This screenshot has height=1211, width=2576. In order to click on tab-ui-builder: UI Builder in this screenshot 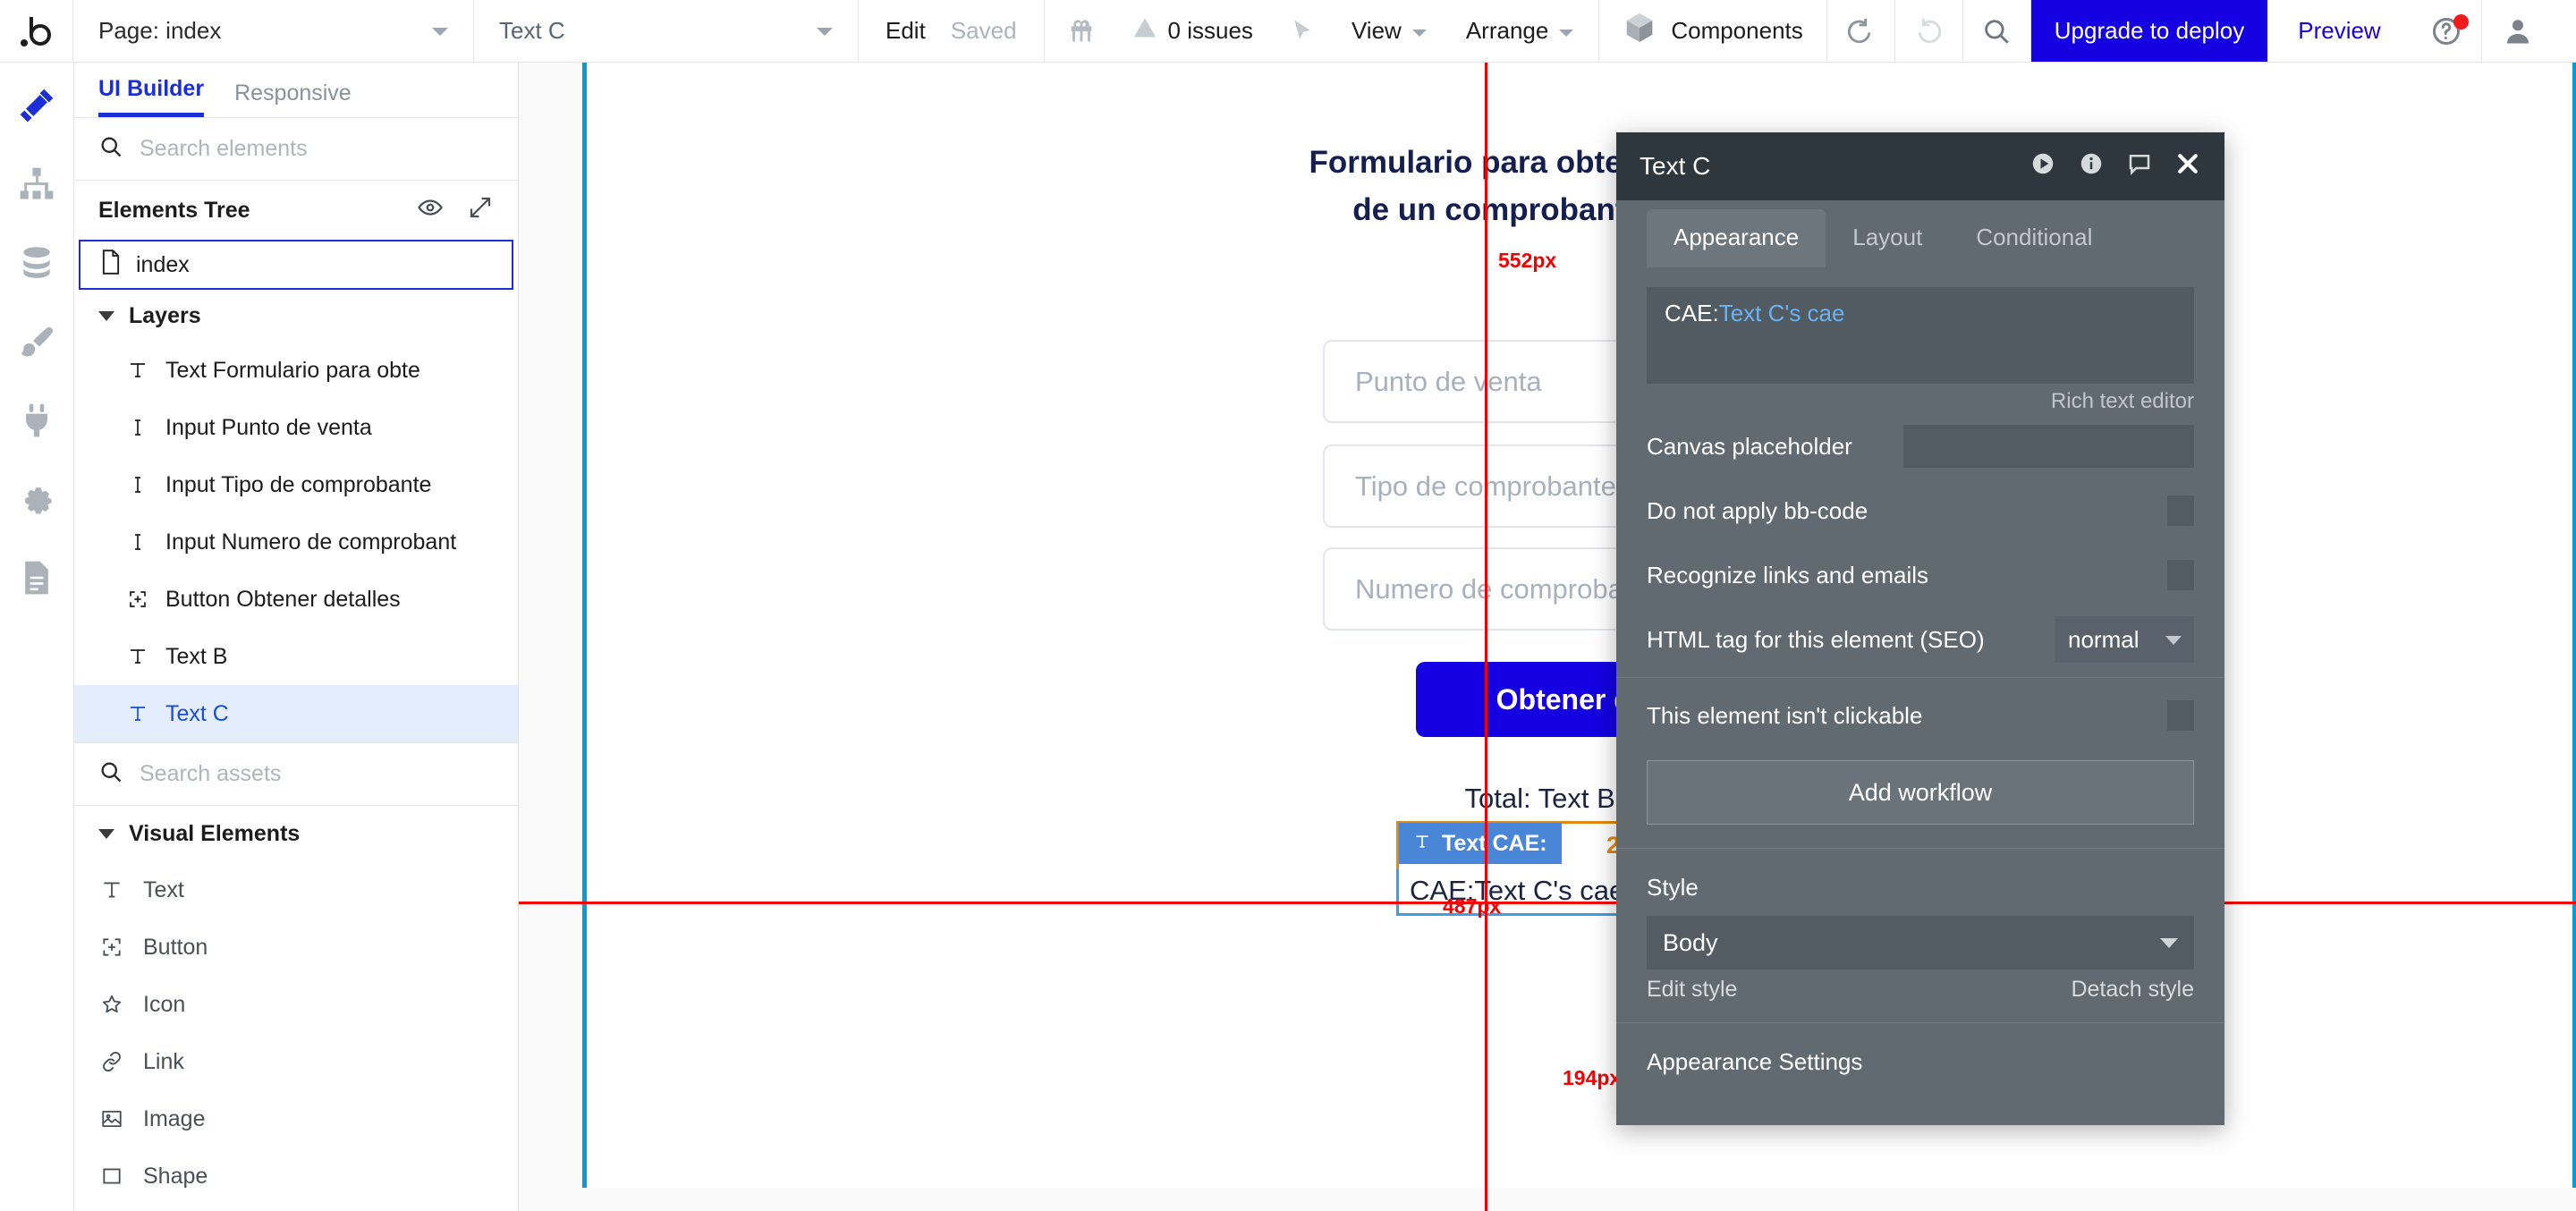, I will do `click(151, 96)`.